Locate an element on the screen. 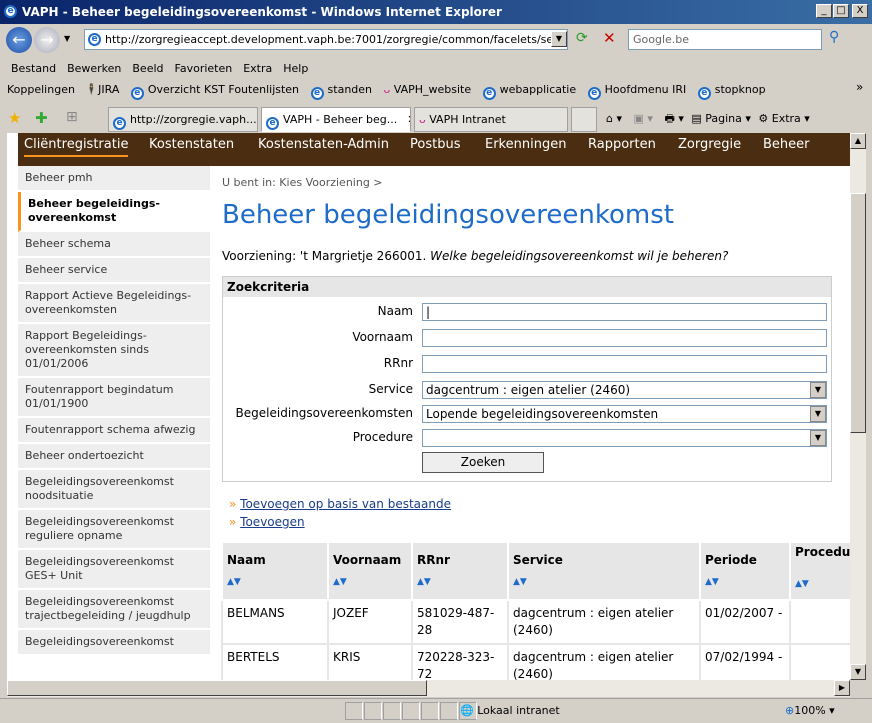  h-scroll-thumb is located at coordinates (217, 688).